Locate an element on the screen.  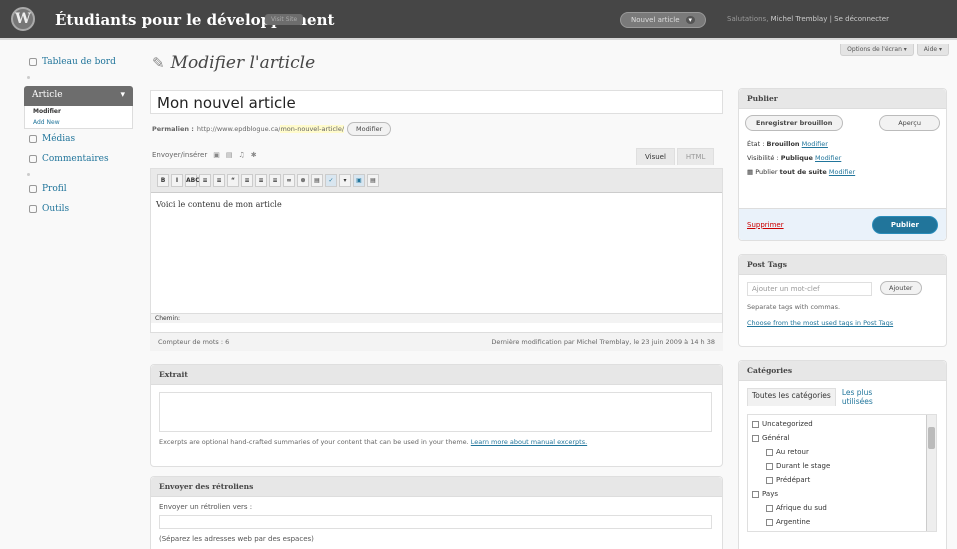
submenu-item-edit: Modifier is located at coordinates (78, 111).